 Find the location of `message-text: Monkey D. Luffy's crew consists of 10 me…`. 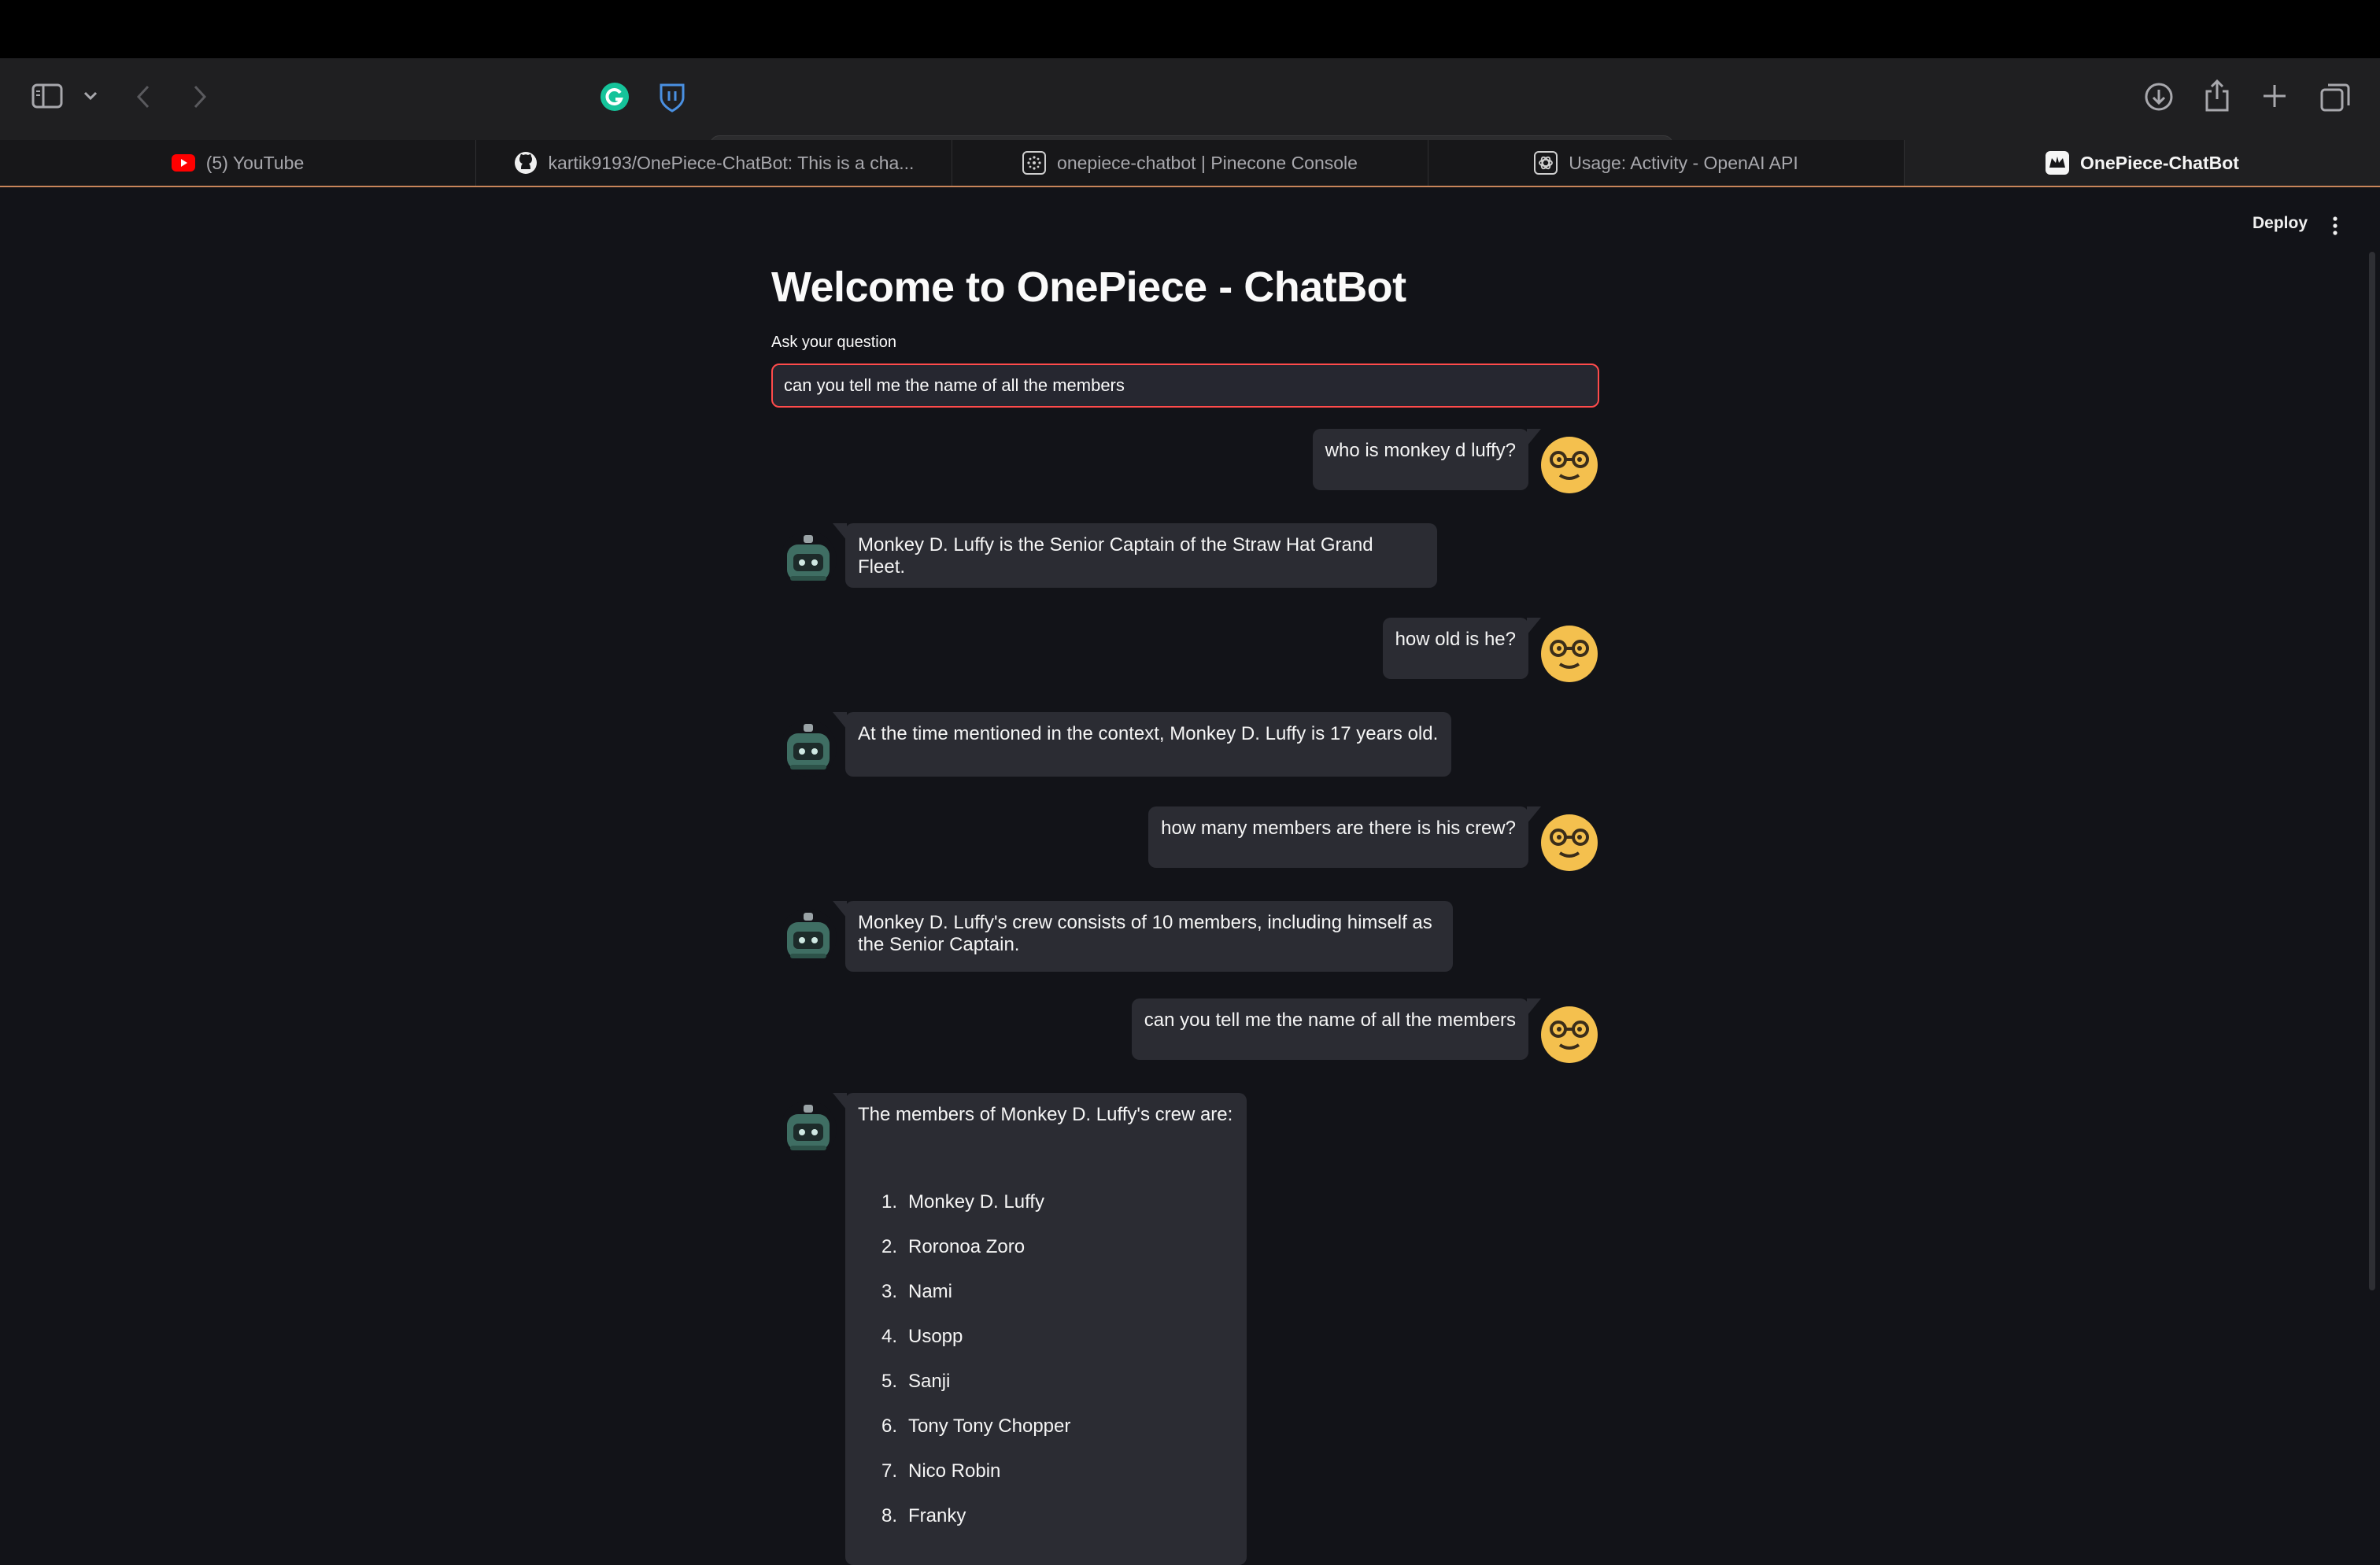

message-text: Monkey D. Luffy's crew consists of 10 me… is located at coordinates (1145, 933).